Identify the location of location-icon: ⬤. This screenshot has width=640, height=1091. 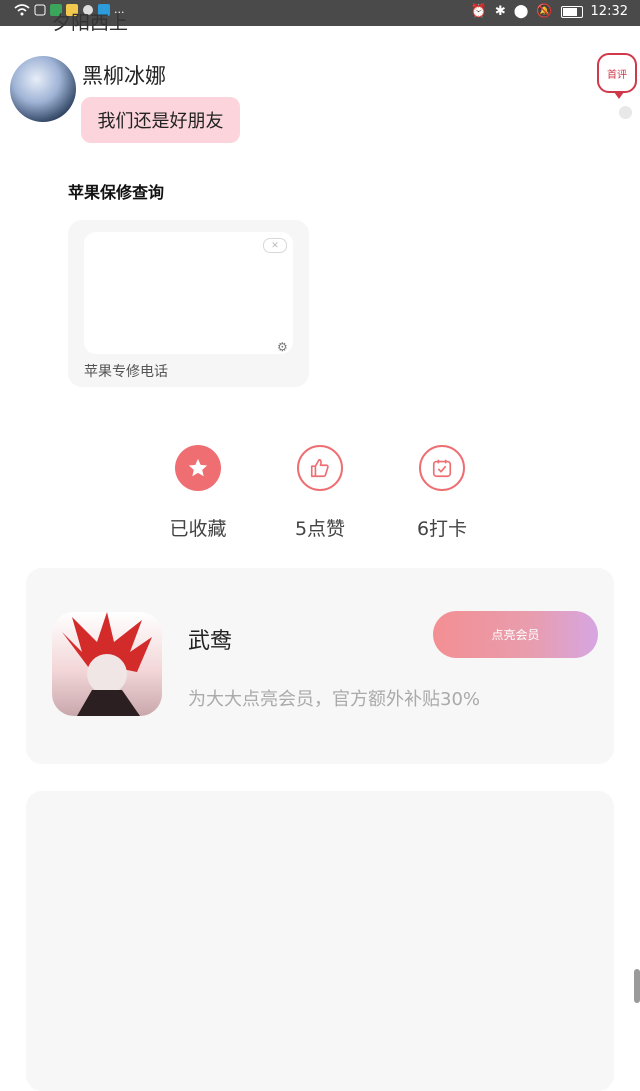
(521, 11).